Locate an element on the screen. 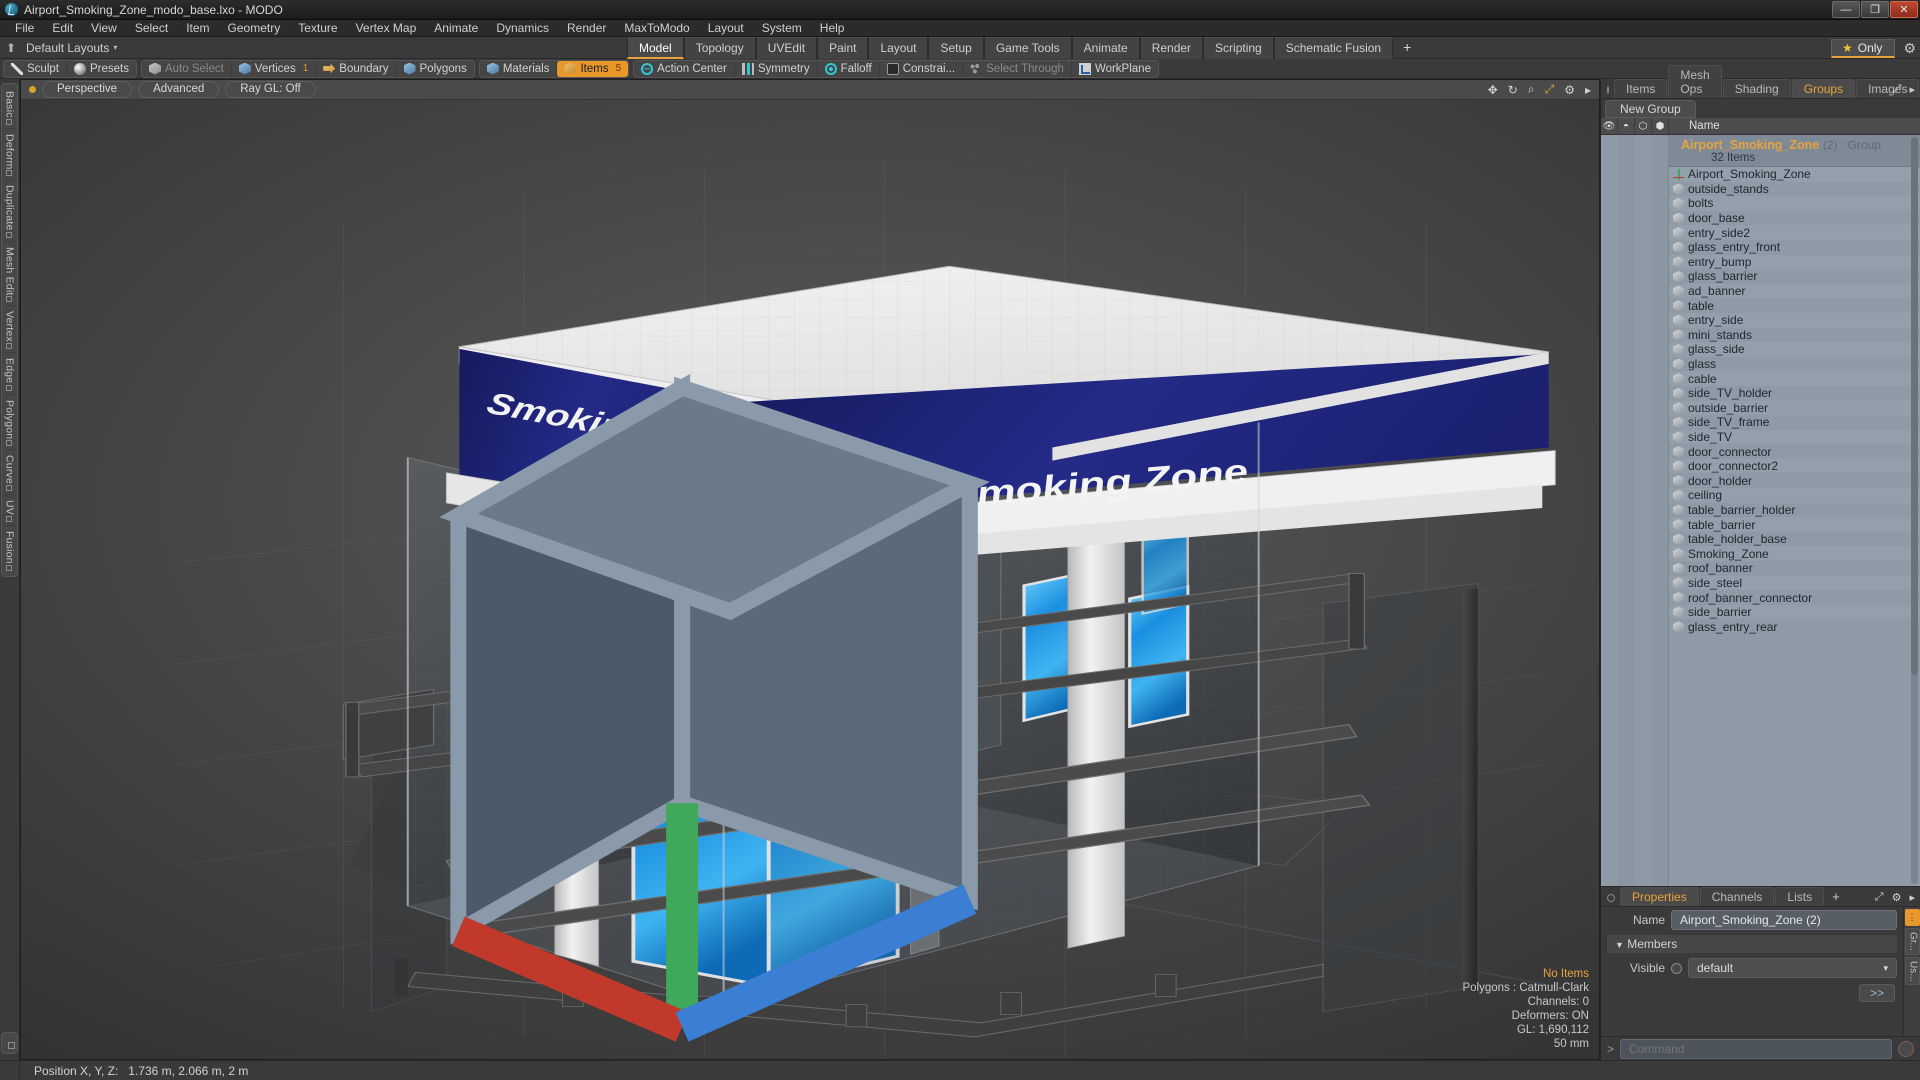  expand-members-button: >> is located at coordinates (1876, 993).